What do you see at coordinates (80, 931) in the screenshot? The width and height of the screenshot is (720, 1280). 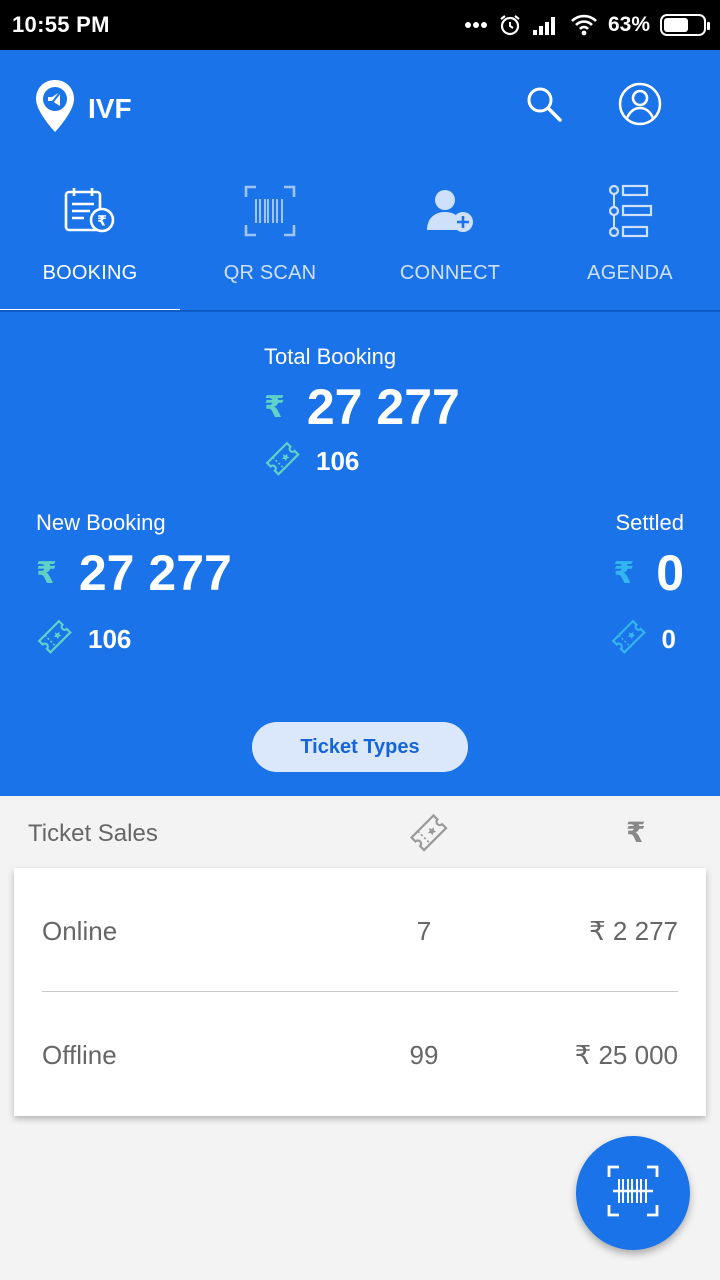 I see `sale-channel: Online` at bounding box center [80, 931].